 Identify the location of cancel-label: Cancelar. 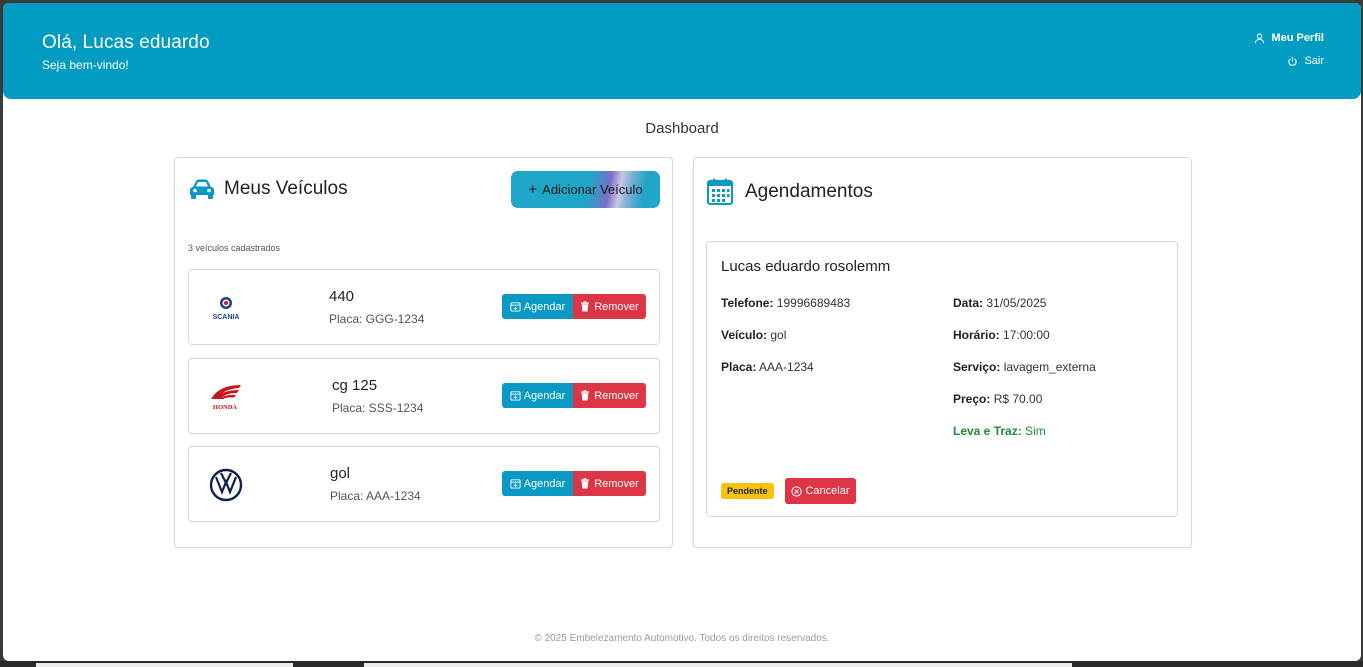
(827, 491).